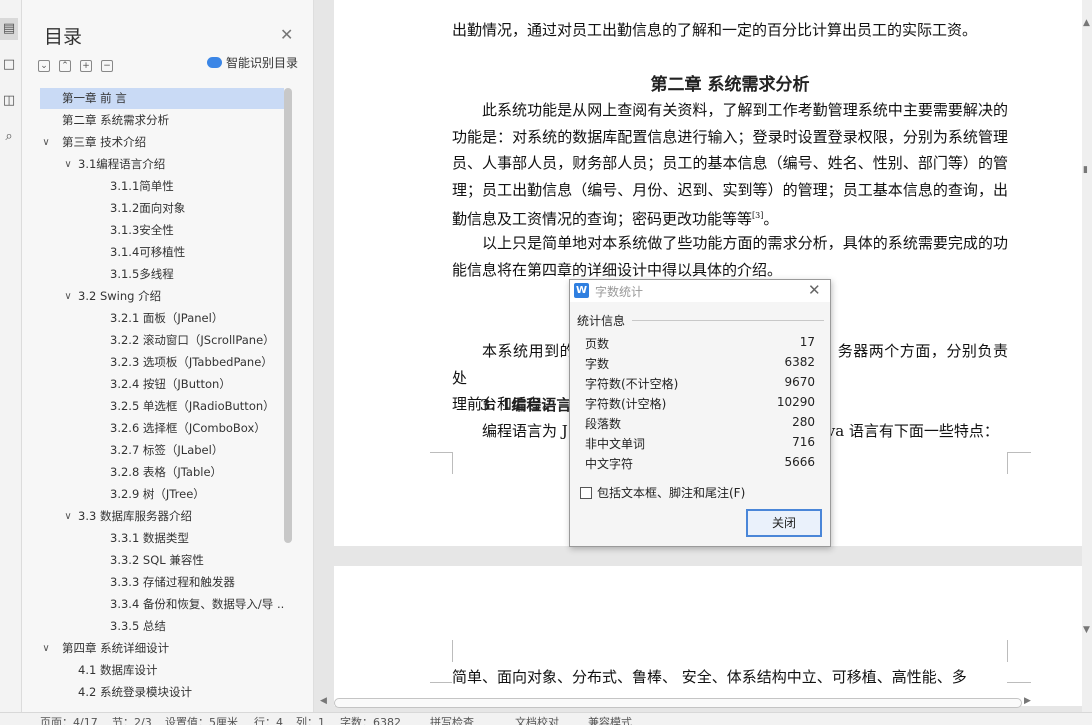 This screenshot has width=1092, height=725. Describe the element at coordinates (162, 494) in the screenshot. I see `toc-item: 3.2.9 树（JTree）` at that location.